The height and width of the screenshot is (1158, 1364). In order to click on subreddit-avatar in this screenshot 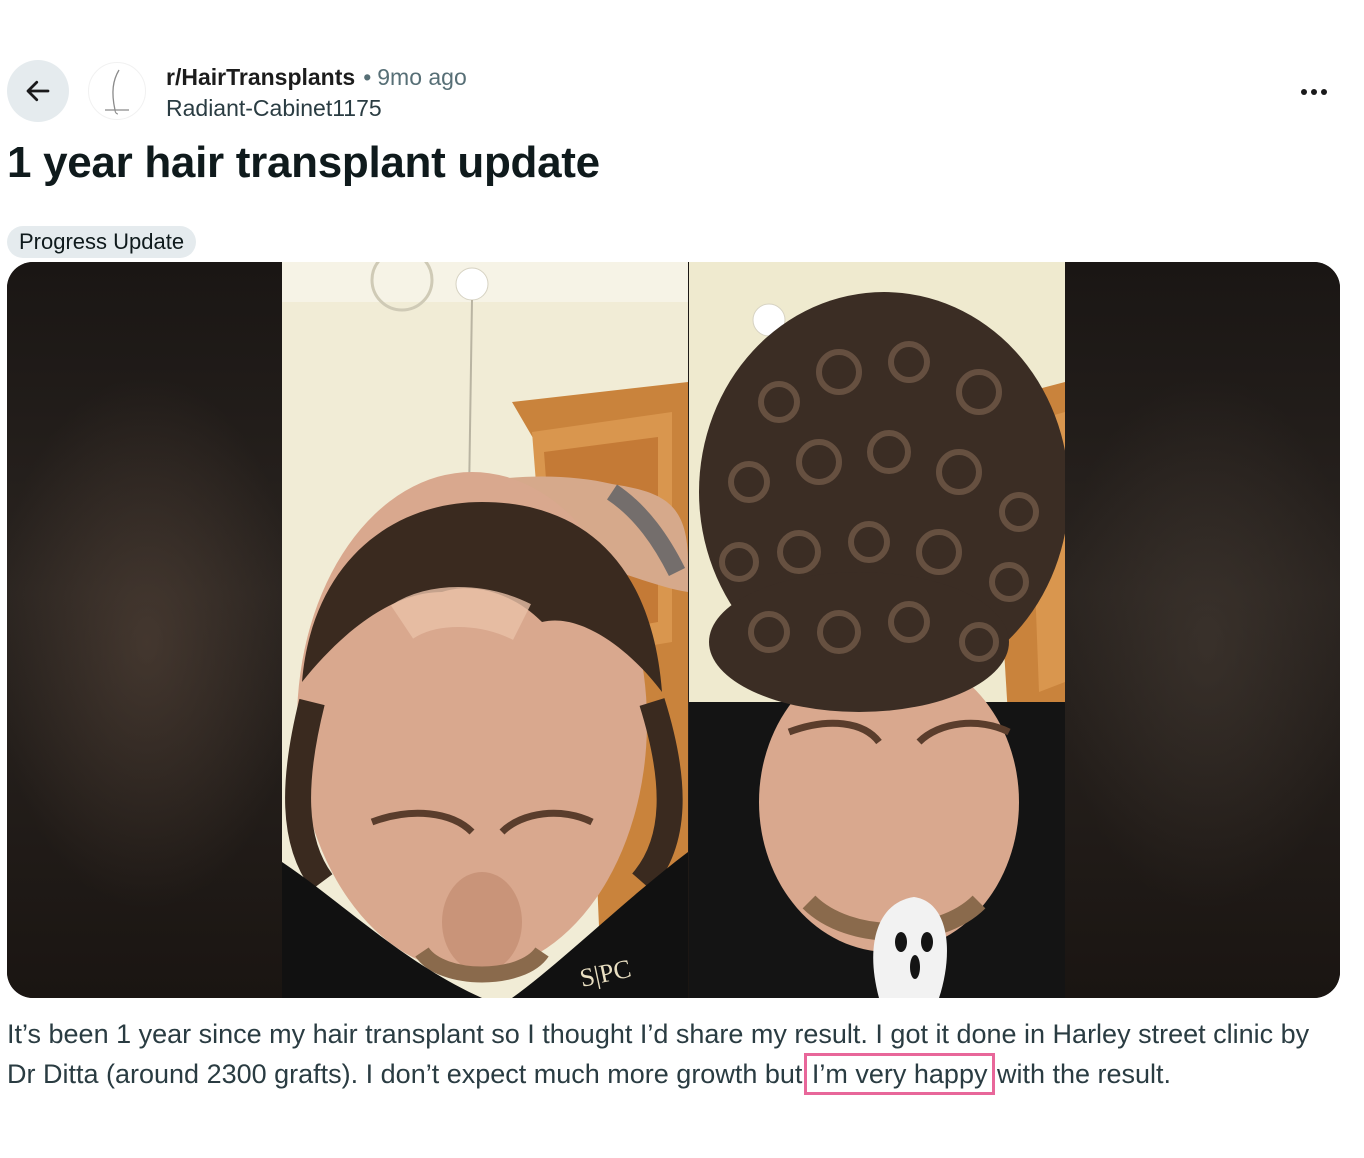, I will do `click(117, 91)`.